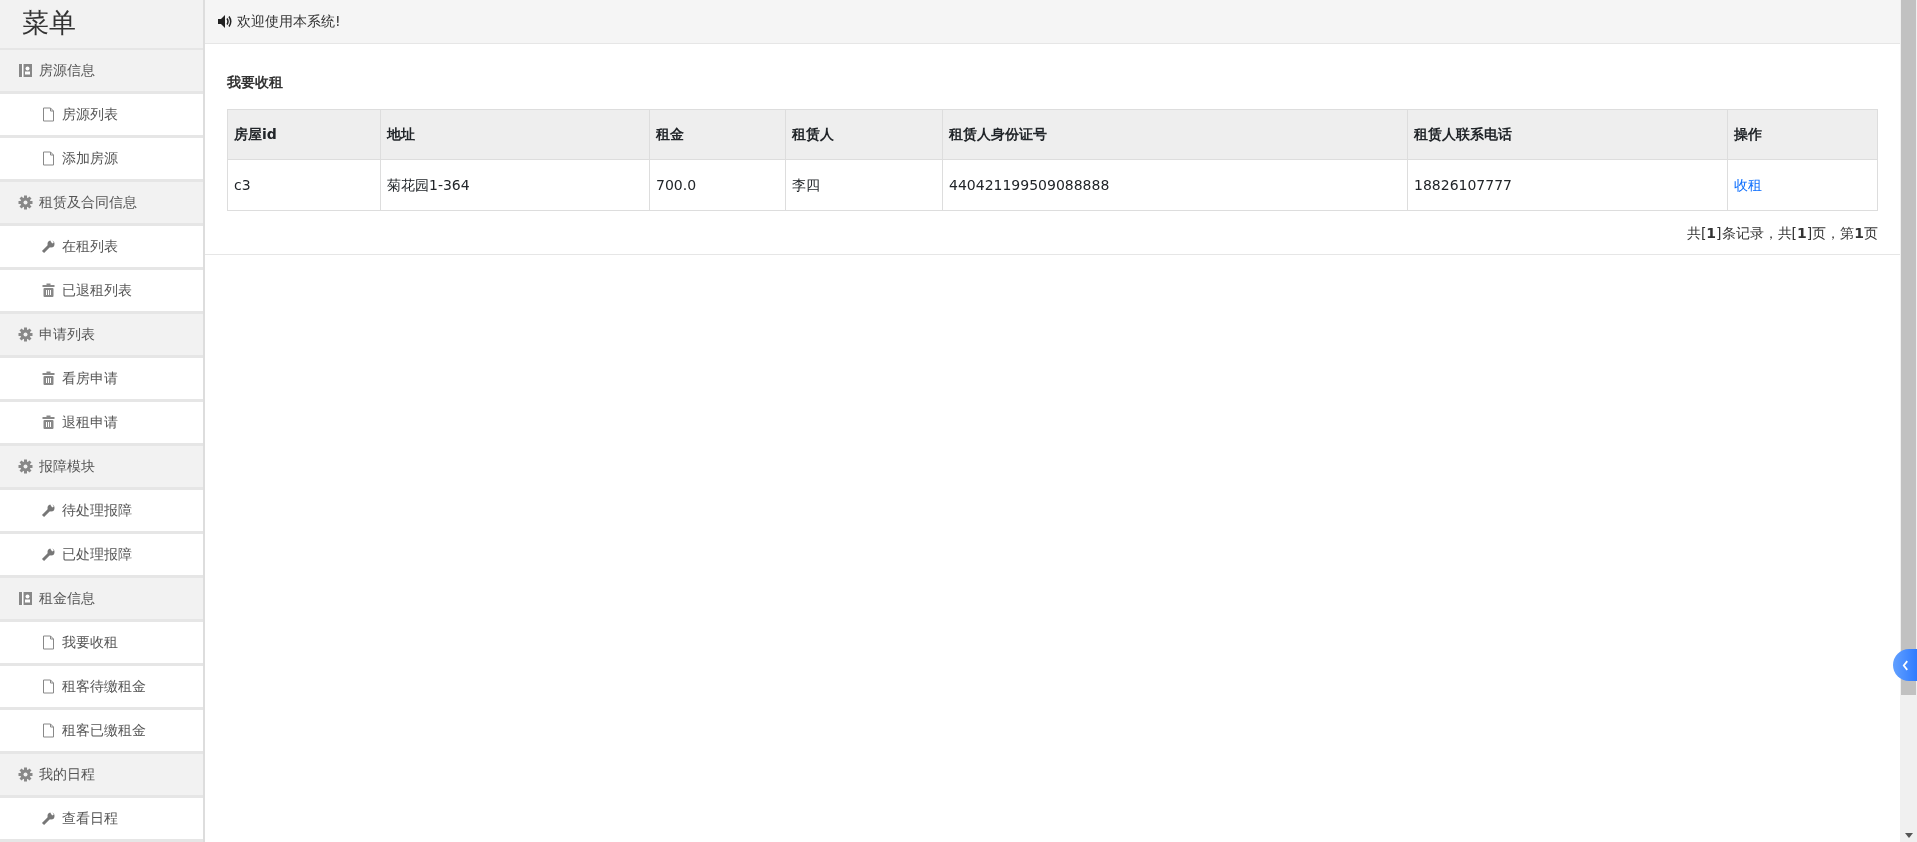 The width and height of the screenshot is (1917, 842). What do you see at coordinates (67, 774) in the screenshot?
I see `menu-group-label: 我的日程` at bounding box center [67, 774].